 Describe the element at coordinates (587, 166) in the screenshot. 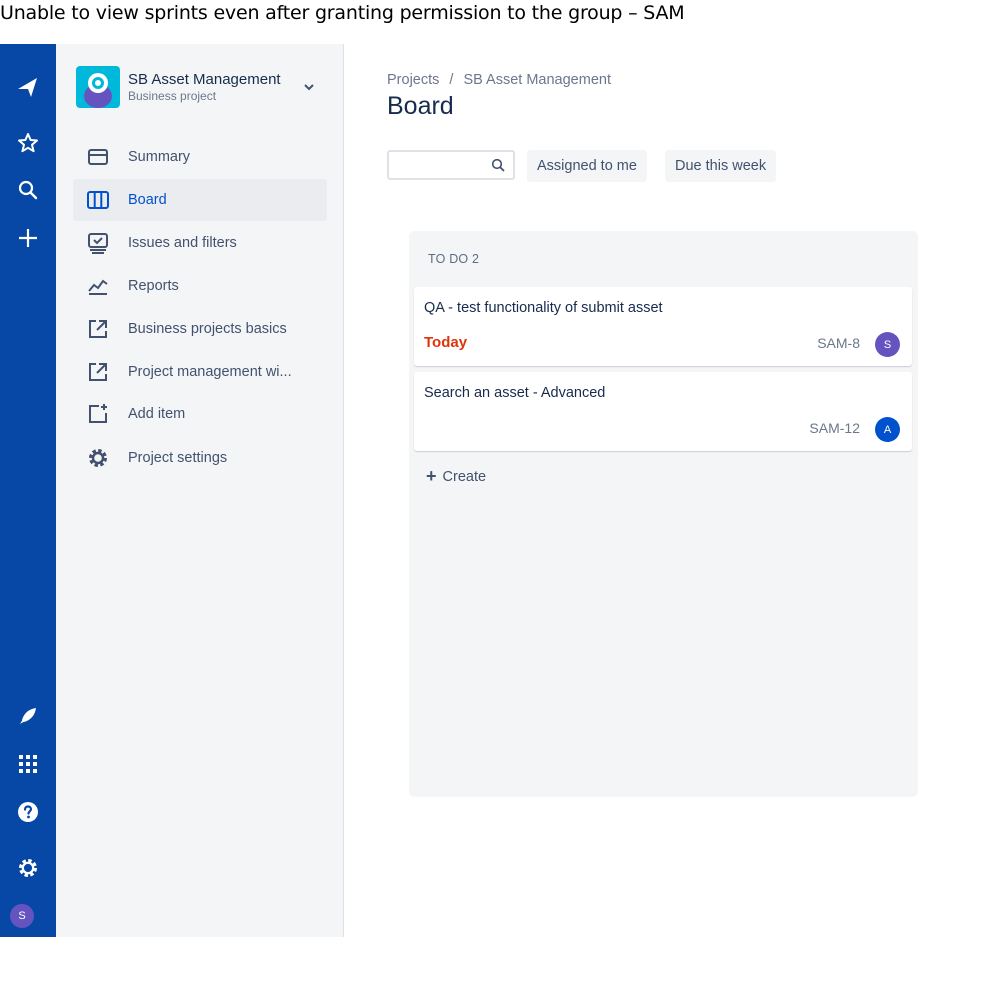

I see `assigned-to-me-filter: Assigned to me` at that location.